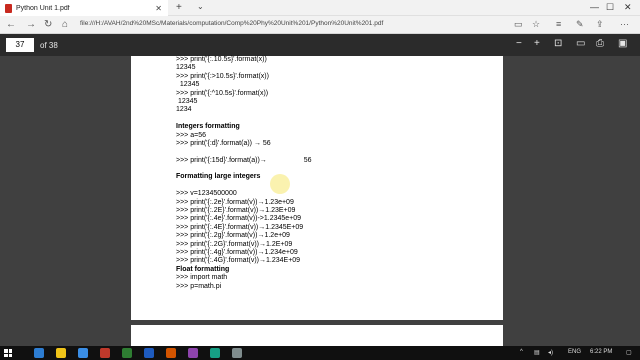  I want to click on home-icon: ⌂, so click(65, 24).